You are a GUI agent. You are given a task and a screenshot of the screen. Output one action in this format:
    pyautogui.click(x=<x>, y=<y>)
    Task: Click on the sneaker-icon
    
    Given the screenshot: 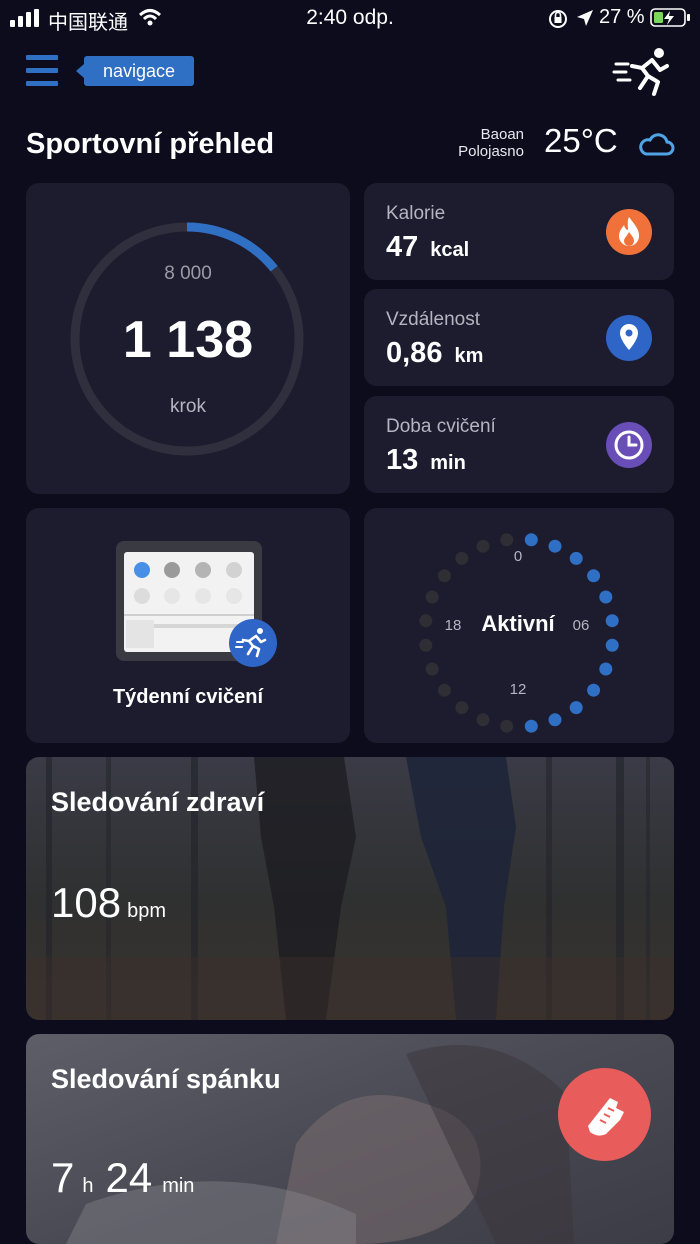 What is the action you would take?
    pyautogui.click(x=606, y=1117)
    